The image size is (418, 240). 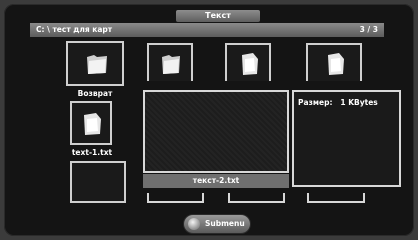 What do you see at coordinates (315, 102) in the screenshot?
I see `size-label: Размер:` at bounding box center [315, 102].